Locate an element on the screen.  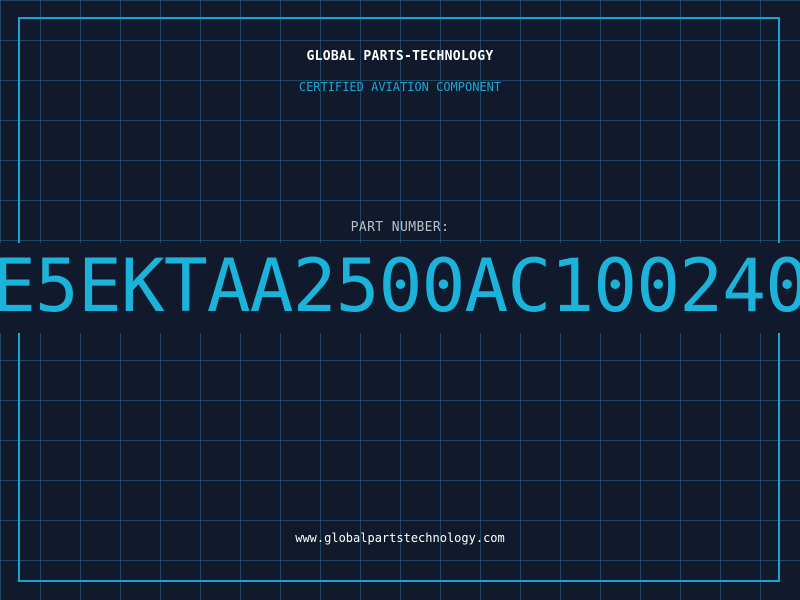
company-name: GLOBAL PARTS-TECHNOLOGY is located at coordinates (400, 56).